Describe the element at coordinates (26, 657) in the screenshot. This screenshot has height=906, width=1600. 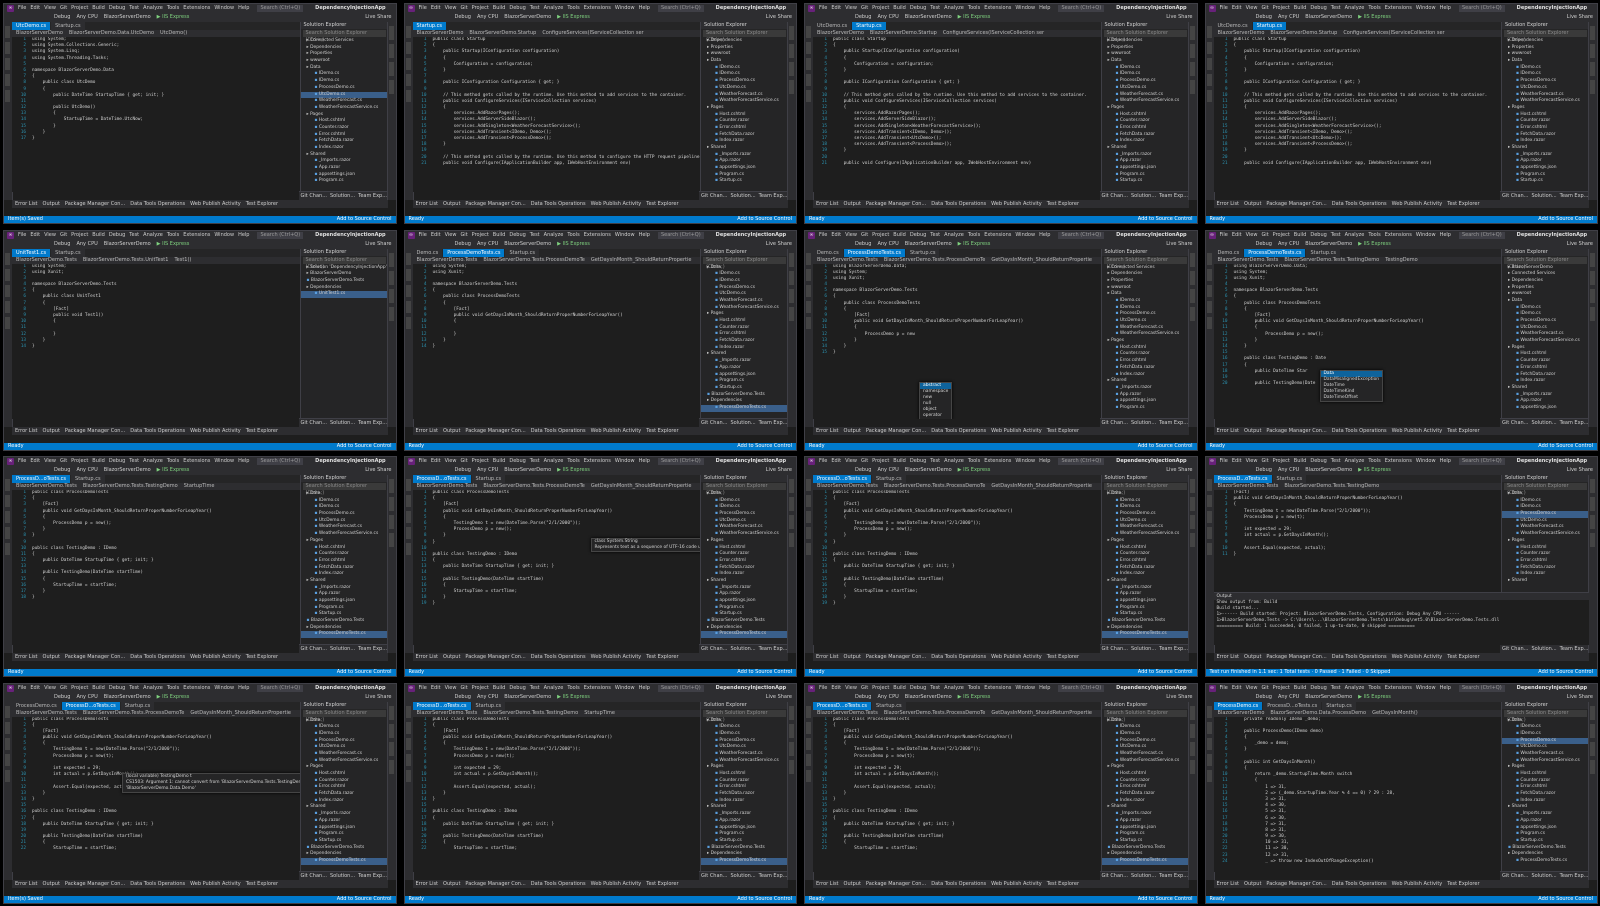
I see `bottom-panel-tab: Error List` at that location.